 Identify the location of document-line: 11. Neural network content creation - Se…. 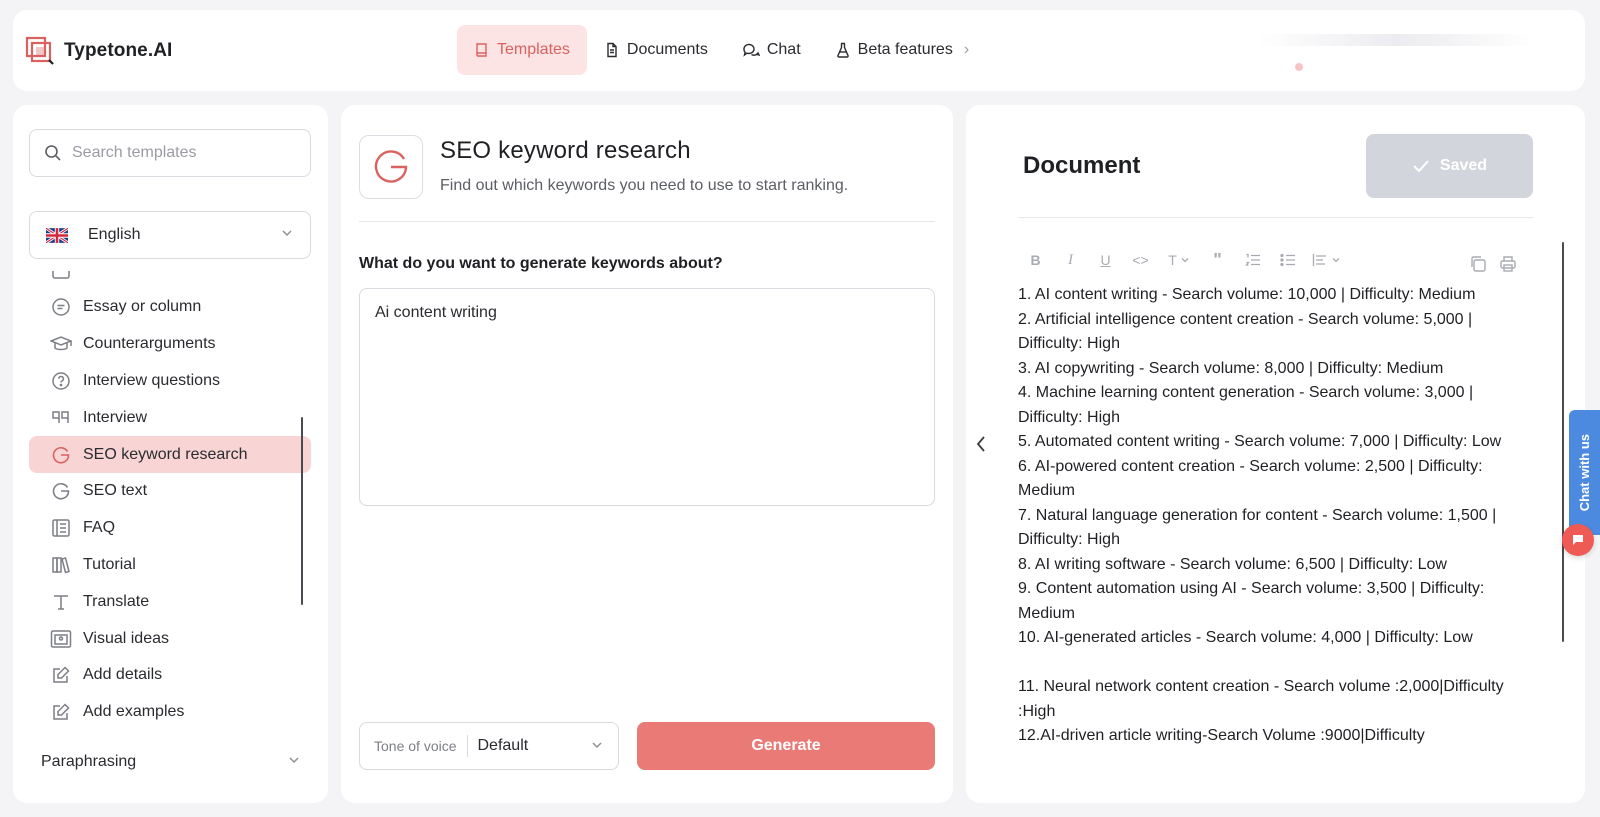
(1261, 699).